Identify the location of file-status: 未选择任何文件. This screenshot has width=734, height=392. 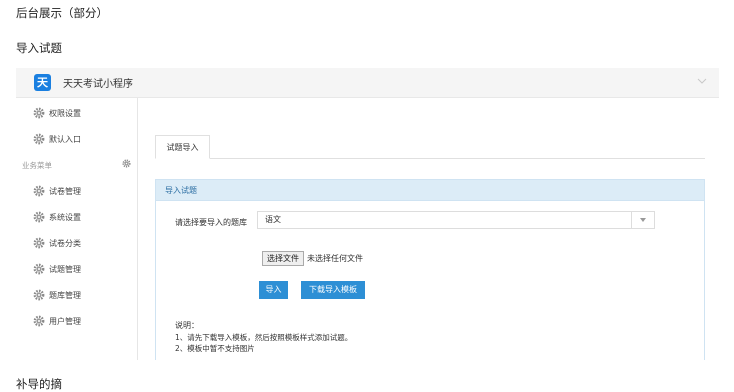
(335, 258).